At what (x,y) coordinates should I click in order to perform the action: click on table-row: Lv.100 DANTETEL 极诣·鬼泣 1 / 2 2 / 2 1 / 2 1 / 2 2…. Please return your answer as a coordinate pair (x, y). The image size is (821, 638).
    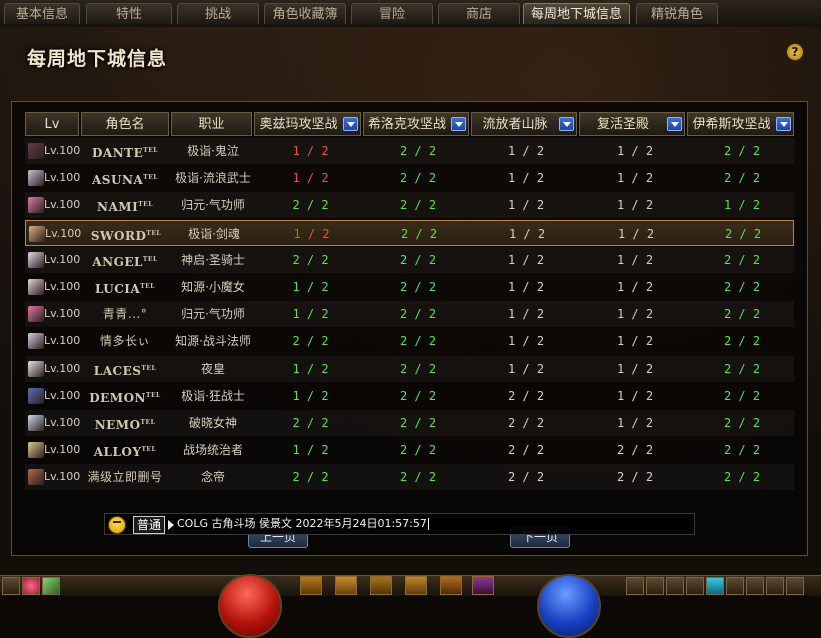
    Looking at the image, I should click on (409, 151).